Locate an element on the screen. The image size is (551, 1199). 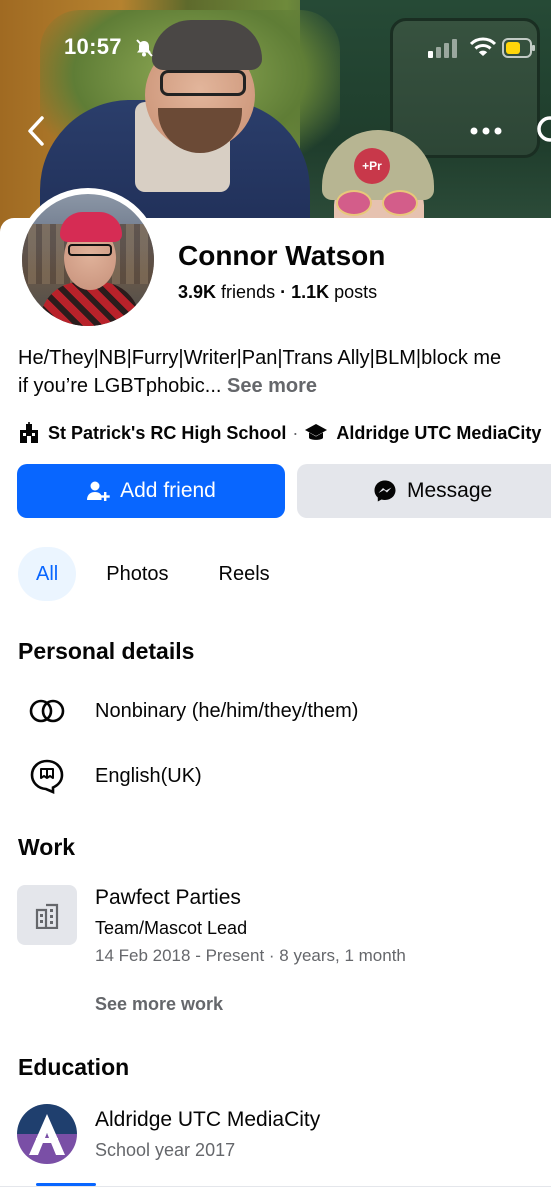
friends-count: 3.9K is located at coordinates (197, 292).